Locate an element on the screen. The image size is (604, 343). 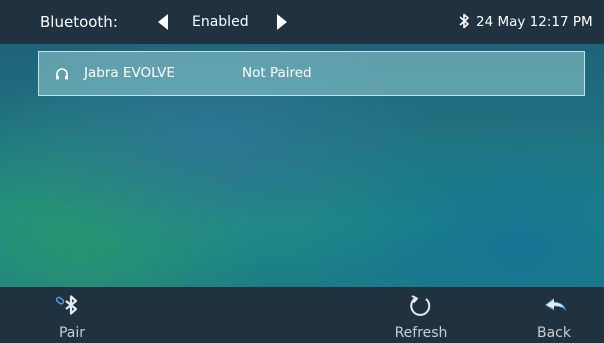
back-button: Back is located at coordinates (554, 315).